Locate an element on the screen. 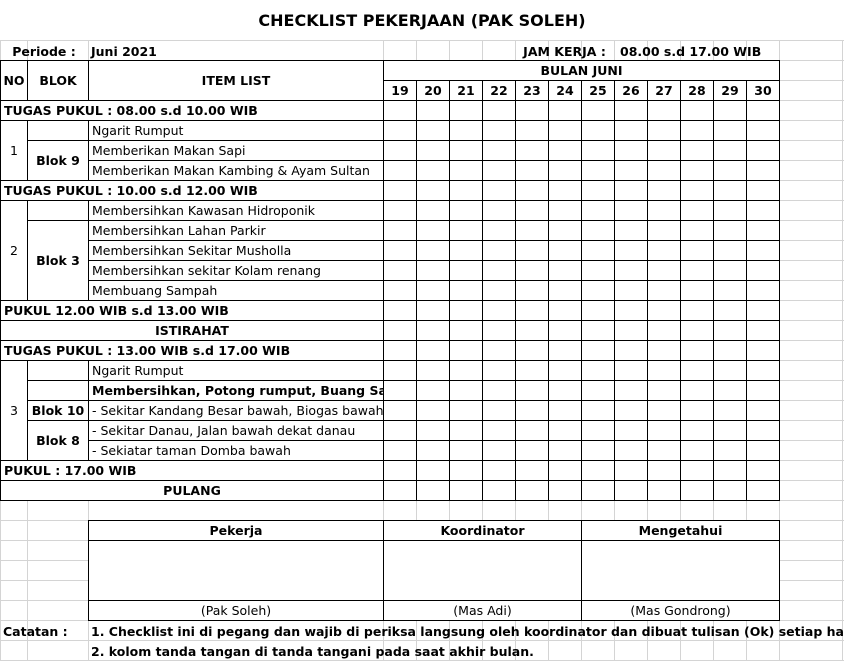 This screenshot has height=661, width=844. signature-box-koordinator is located at coordinates (482, 570).